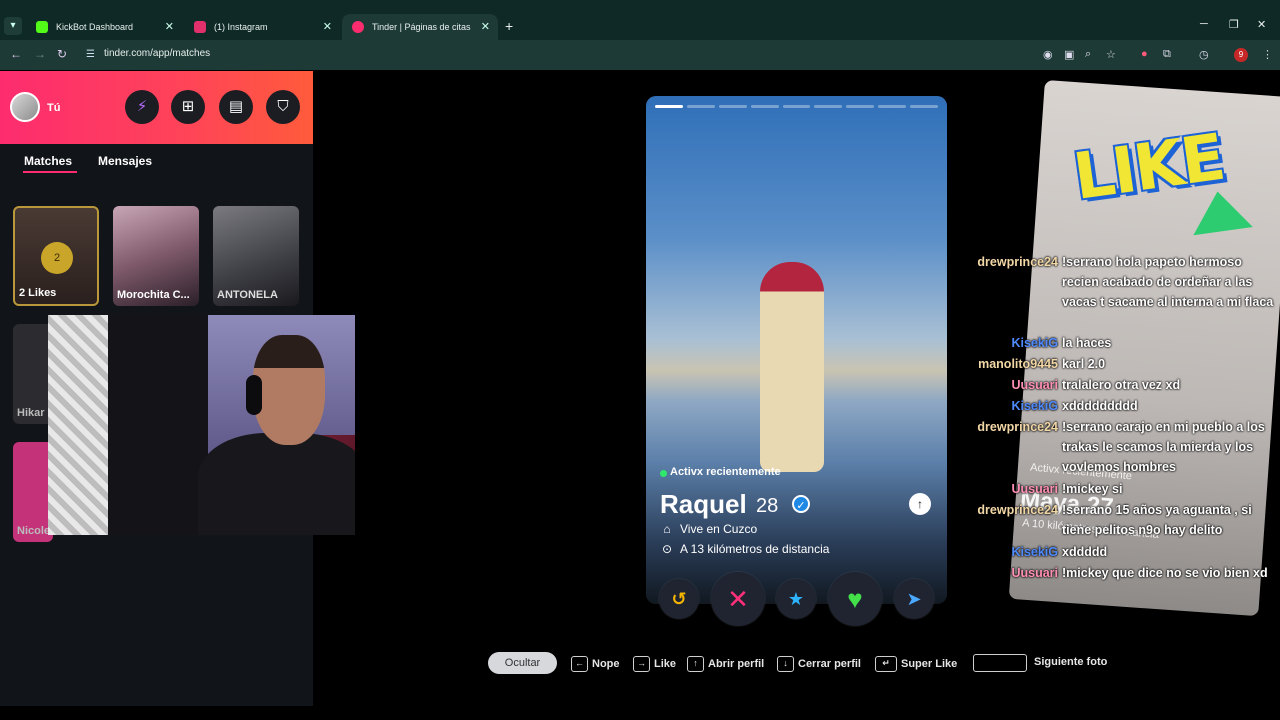  What do you see at coordinates (1165, 573) in the screenshot?
I see `chat-text: !mickey que dice no se vio bien xd` at bounding box center [1165, 573].